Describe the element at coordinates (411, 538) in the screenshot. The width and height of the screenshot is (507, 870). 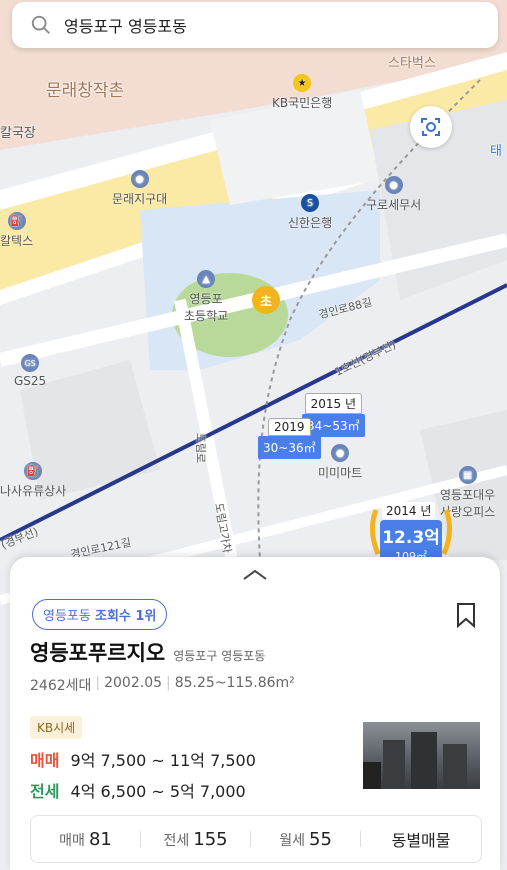
I see `award-price: 12.3억` at that location.